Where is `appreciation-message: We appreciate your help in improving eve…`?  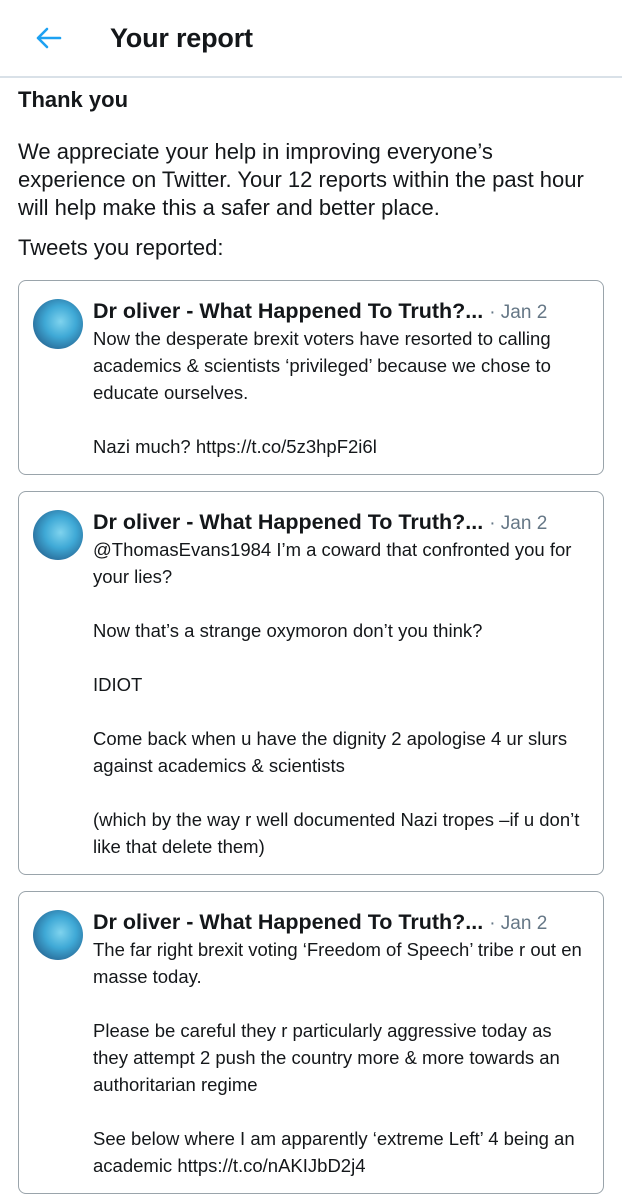 appreciation-message: We appreciate your help in improving eve… is located at coordinates (301, 179).